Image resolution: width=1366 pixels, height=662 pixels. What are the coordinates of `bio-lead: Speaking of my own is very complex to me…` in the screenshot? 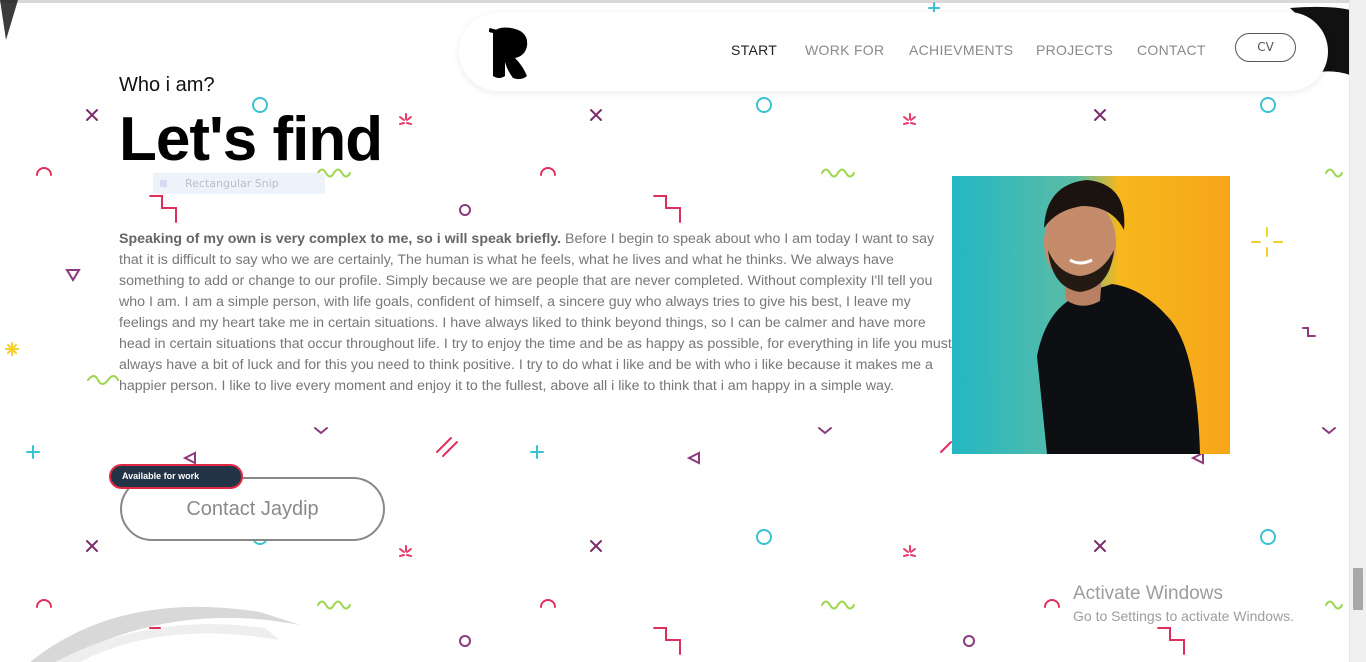 It's located at (340, 239).